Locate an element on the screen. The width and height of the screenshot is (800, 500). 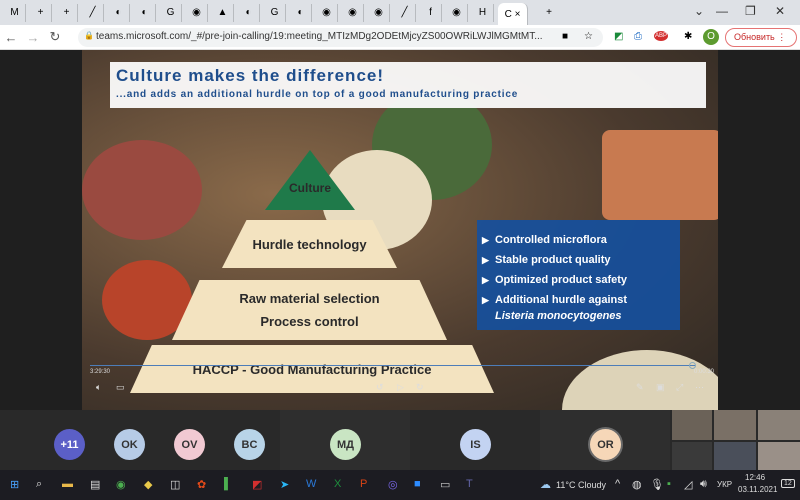
language-indicator: УКР is located at coordinates (724, 484).